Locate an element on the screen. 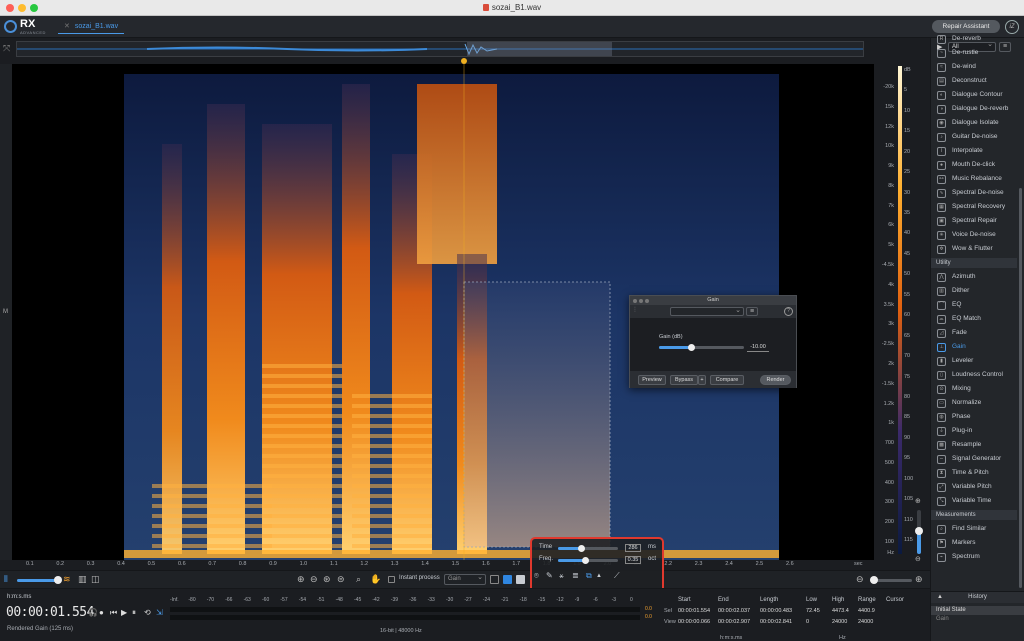 The height and width of the screenshot is (641, 1024). module-item-spectral-recovery: ▦ Spectral Recovery is located at coordinates (974, 207).